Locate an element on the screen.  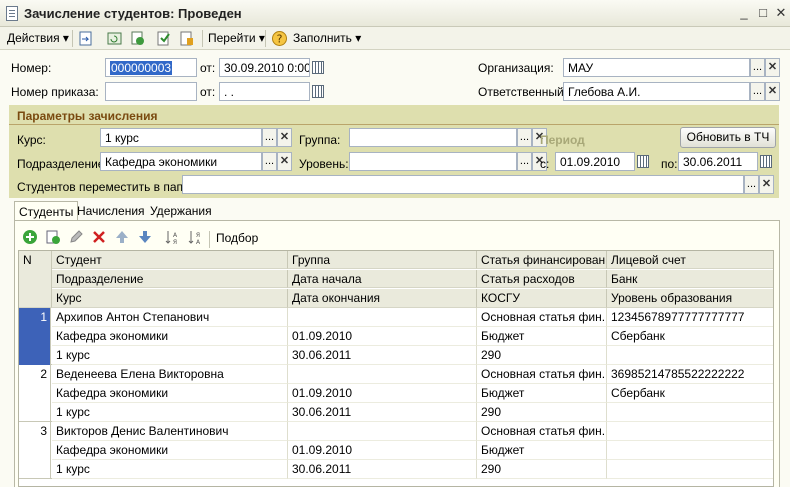
copy-row-icon is located at coordinates (53, 237).